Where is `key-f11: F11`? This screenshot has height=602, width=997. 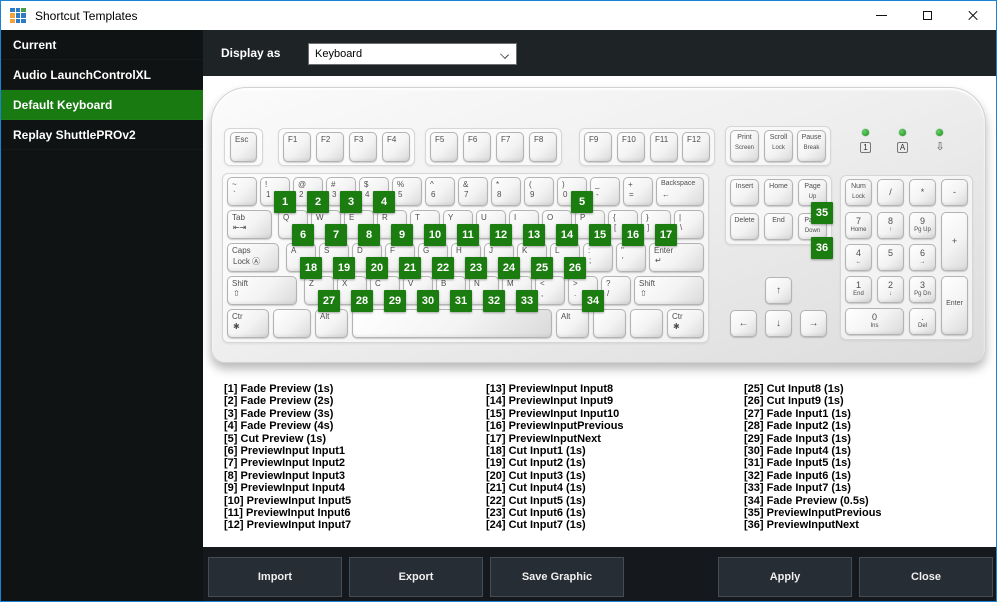 key-f11: F11 is located at coordinates (664, 147).